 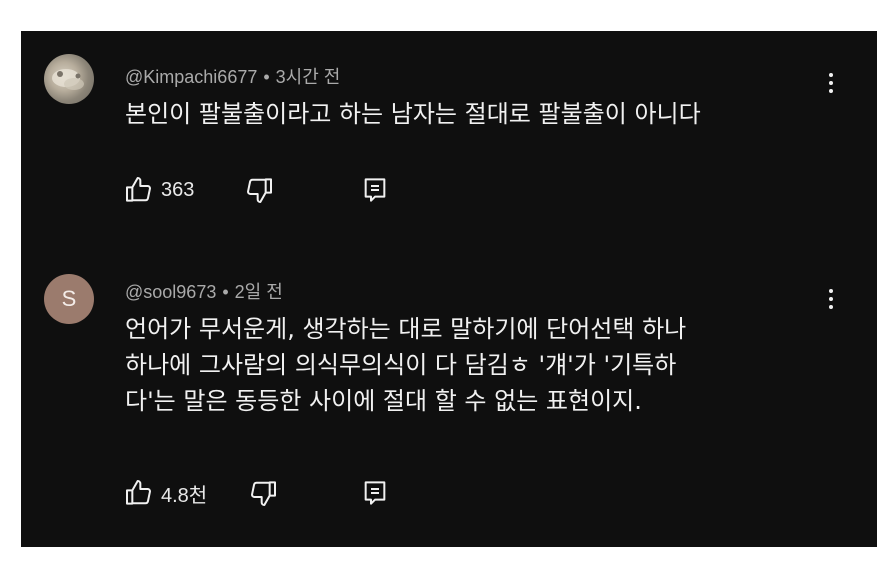 I want to click on avatar-photo-icon, so click(x=68, y=79).